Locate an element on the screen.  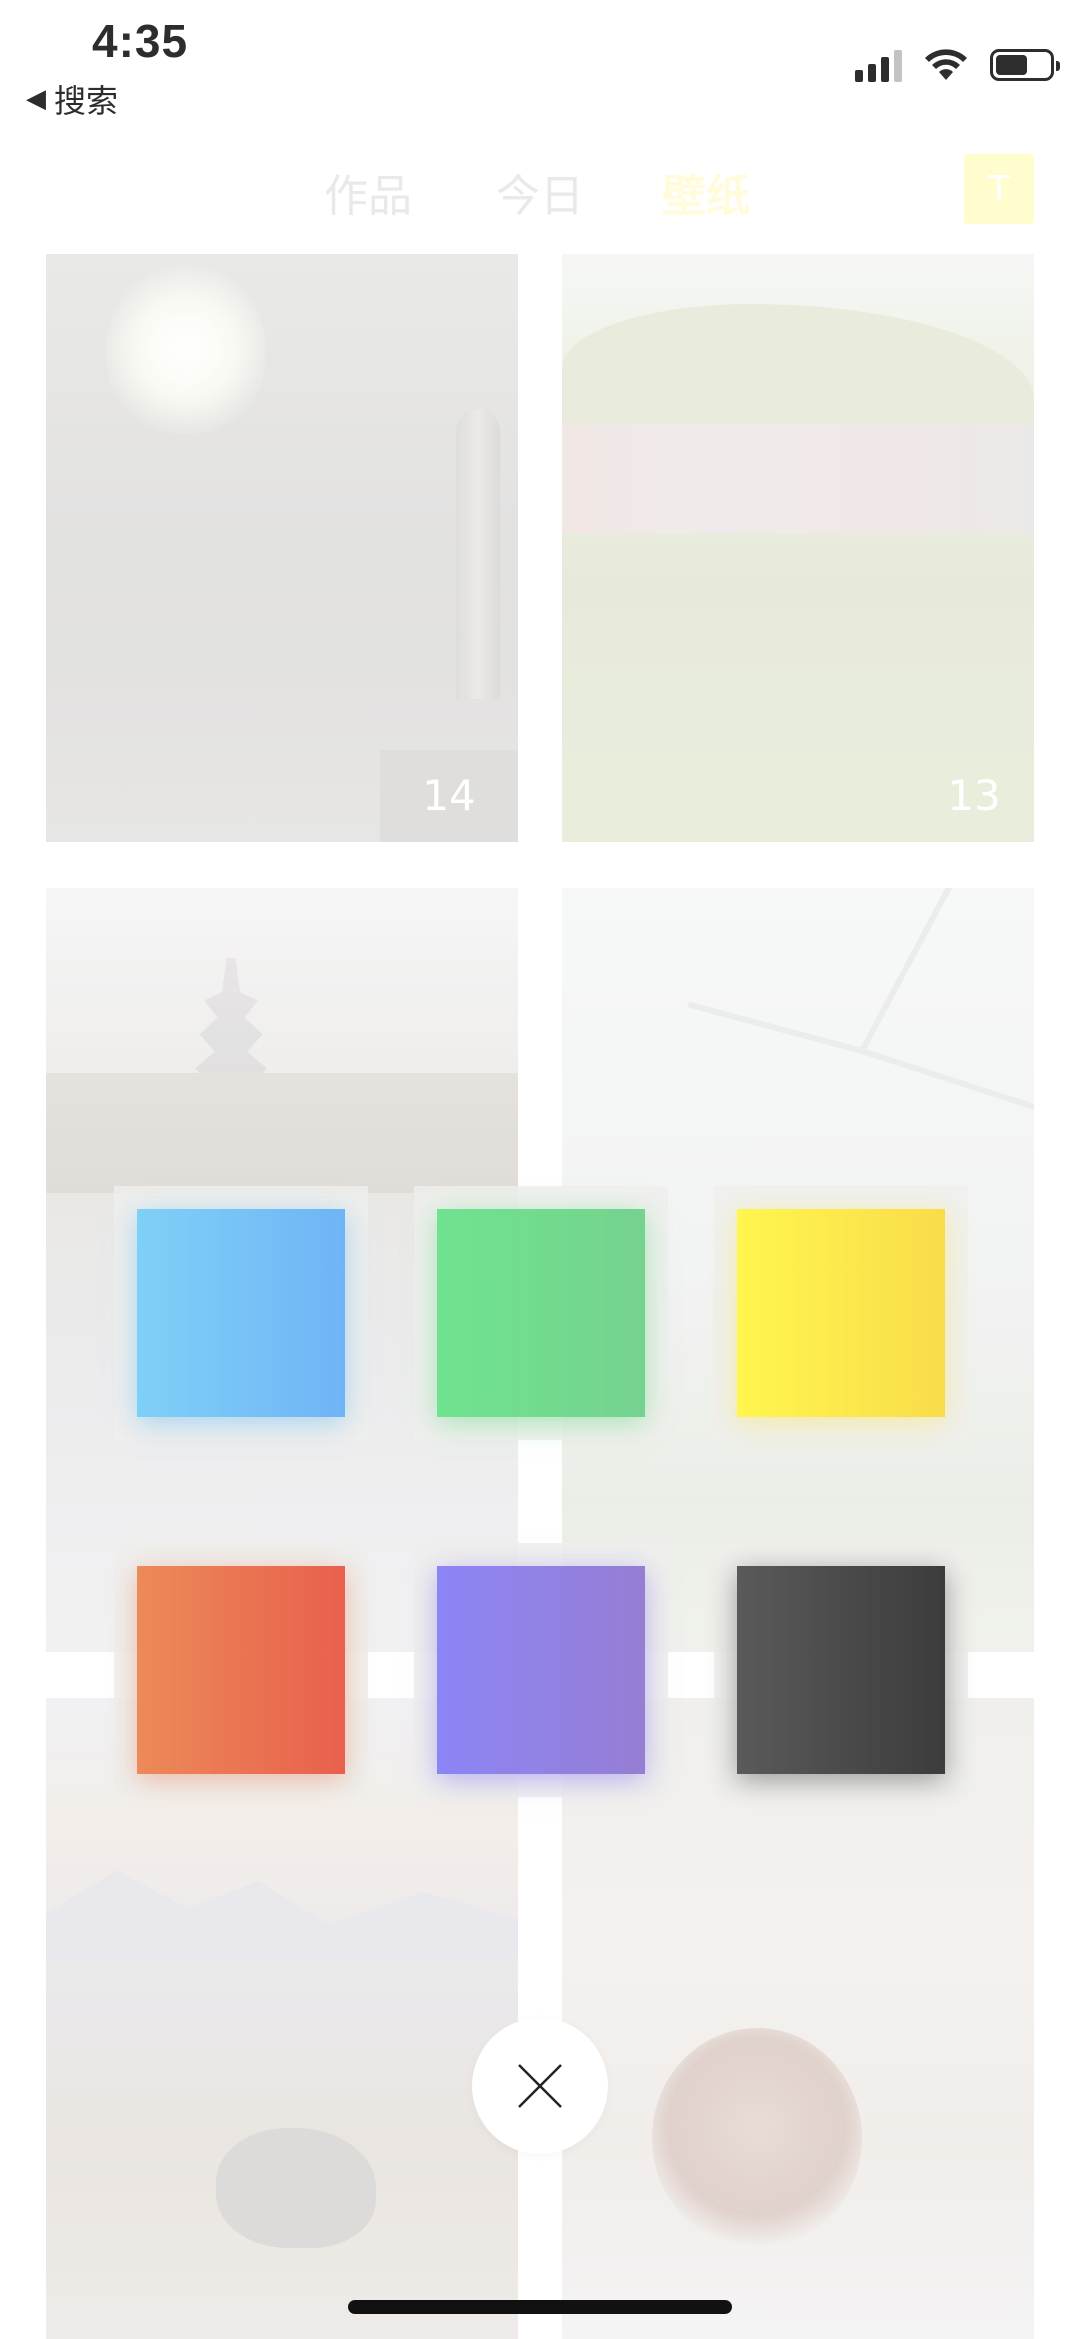
color-swatch-blue is located at coordinates (241, 1313).